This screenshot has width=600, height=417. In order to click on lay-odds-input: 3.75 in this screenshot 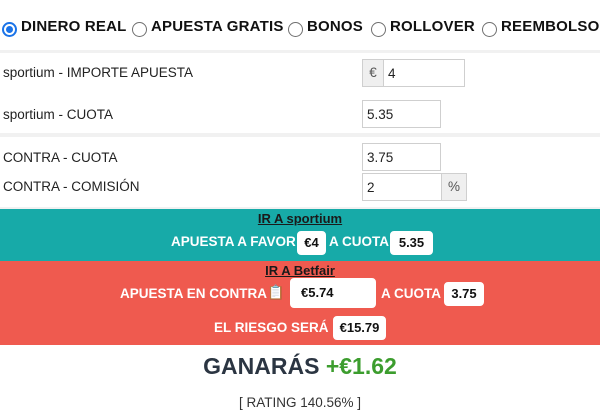, I will do `click(401, 157)`.